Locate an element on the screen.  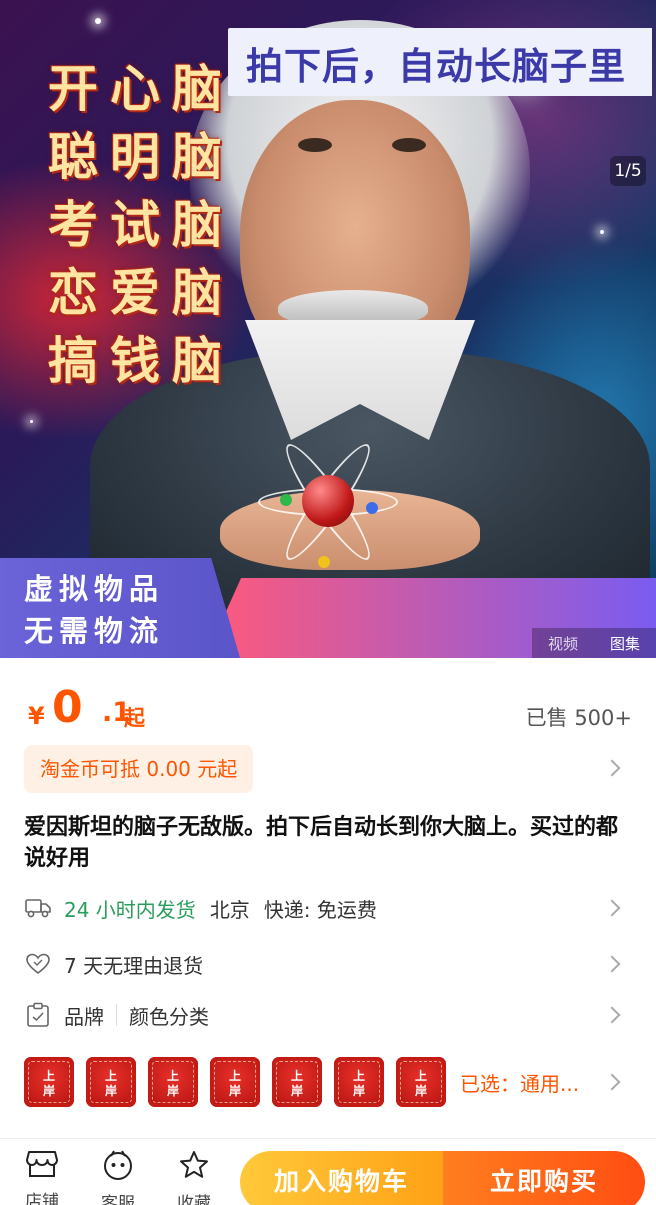
currency-symbol: ¥ is located at coordinates (36, 716).